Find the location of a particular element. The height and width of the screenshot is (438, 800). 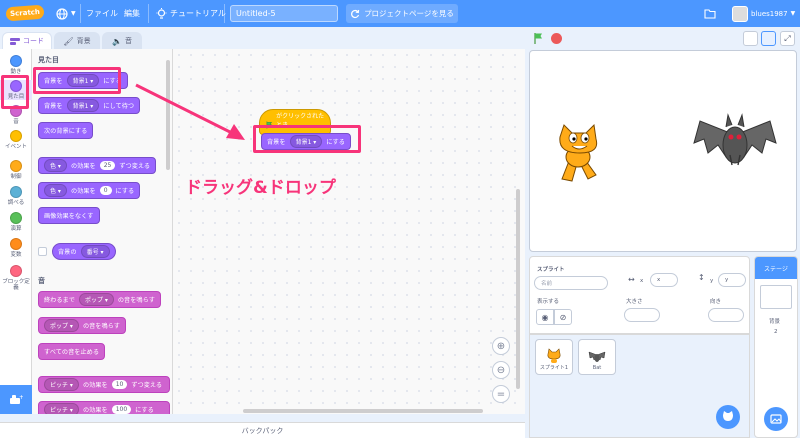

cat-sprite is located at coordinates (579, 154).